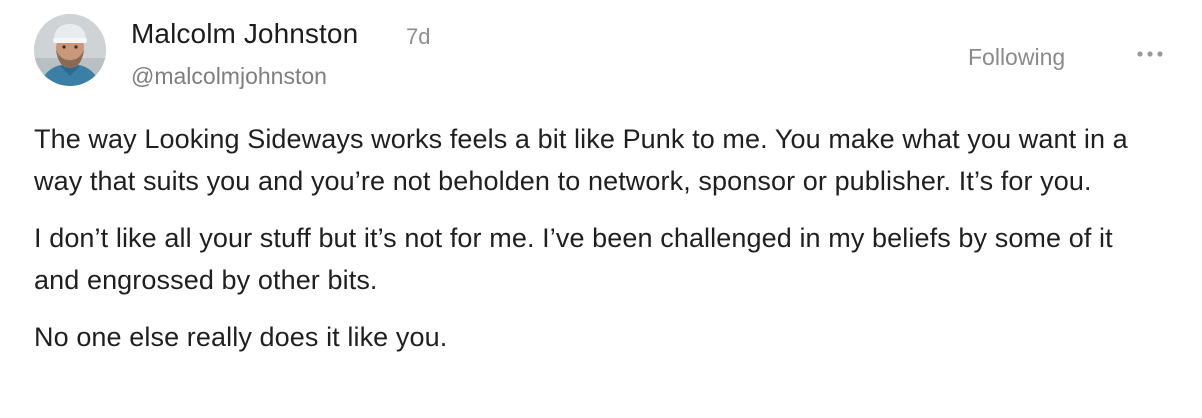 The height and width of the screenshot is (418, 1202). What do you see at coordinates (229, 76) in the screenshot?
I see `author-handle: @malcolmjohnston` at bounding box center [229, 76].